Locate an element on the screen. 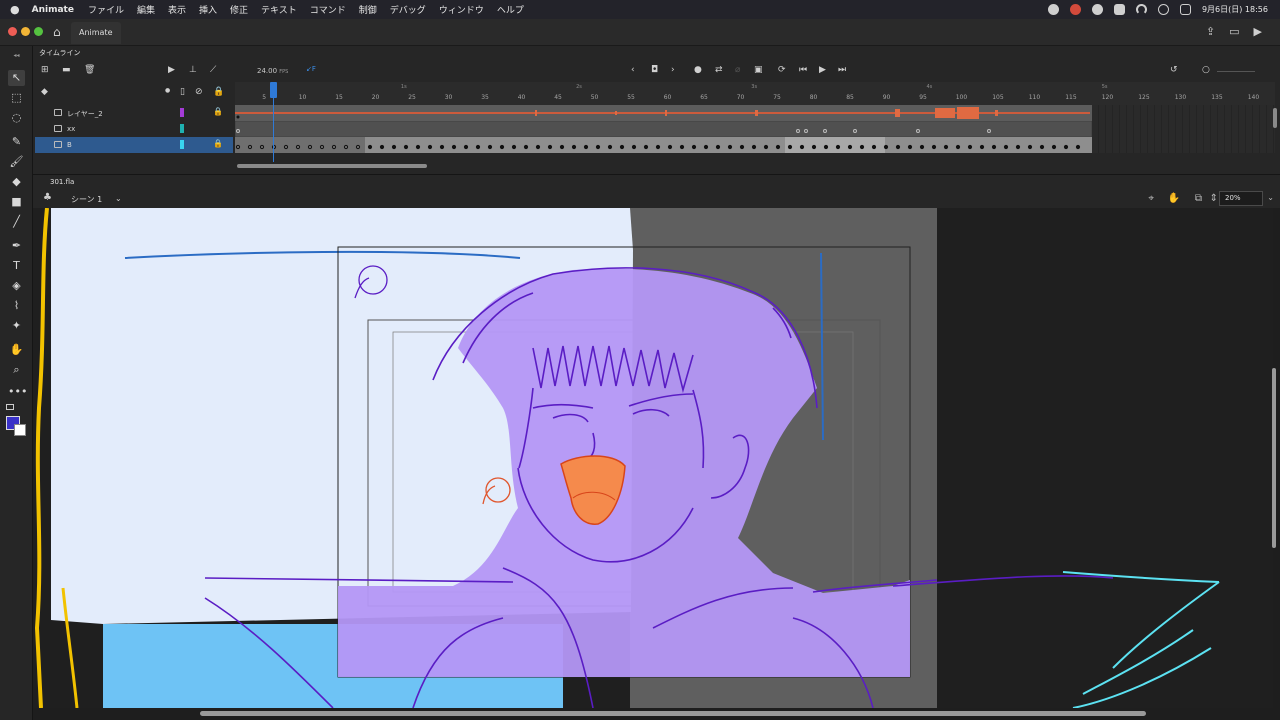 This screenshot has height=720, width=1280. paint-bucket-tool-icon: ◈ is located at coordinates (16, 286).